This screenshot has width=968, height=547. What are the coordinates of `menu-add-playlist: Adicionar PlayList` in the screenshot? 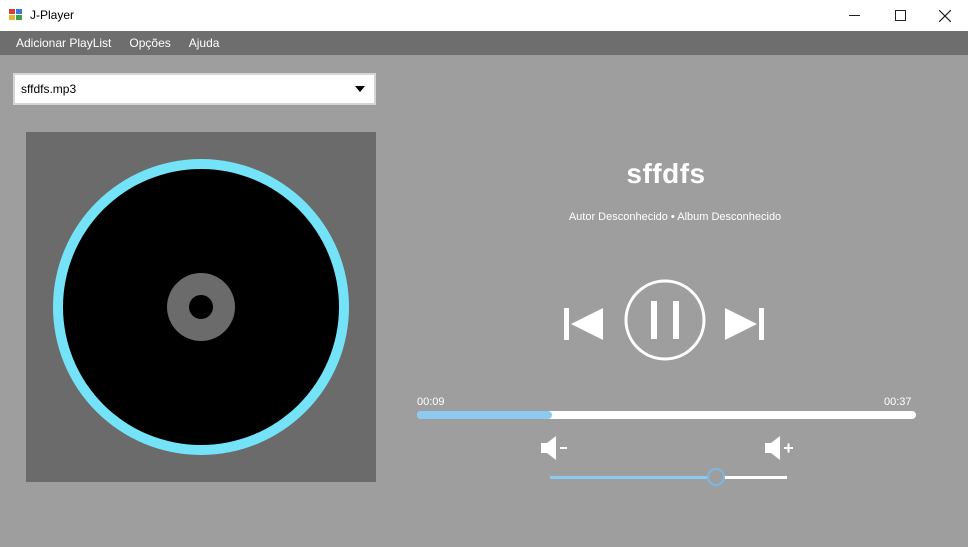 It's located at (60, 43).